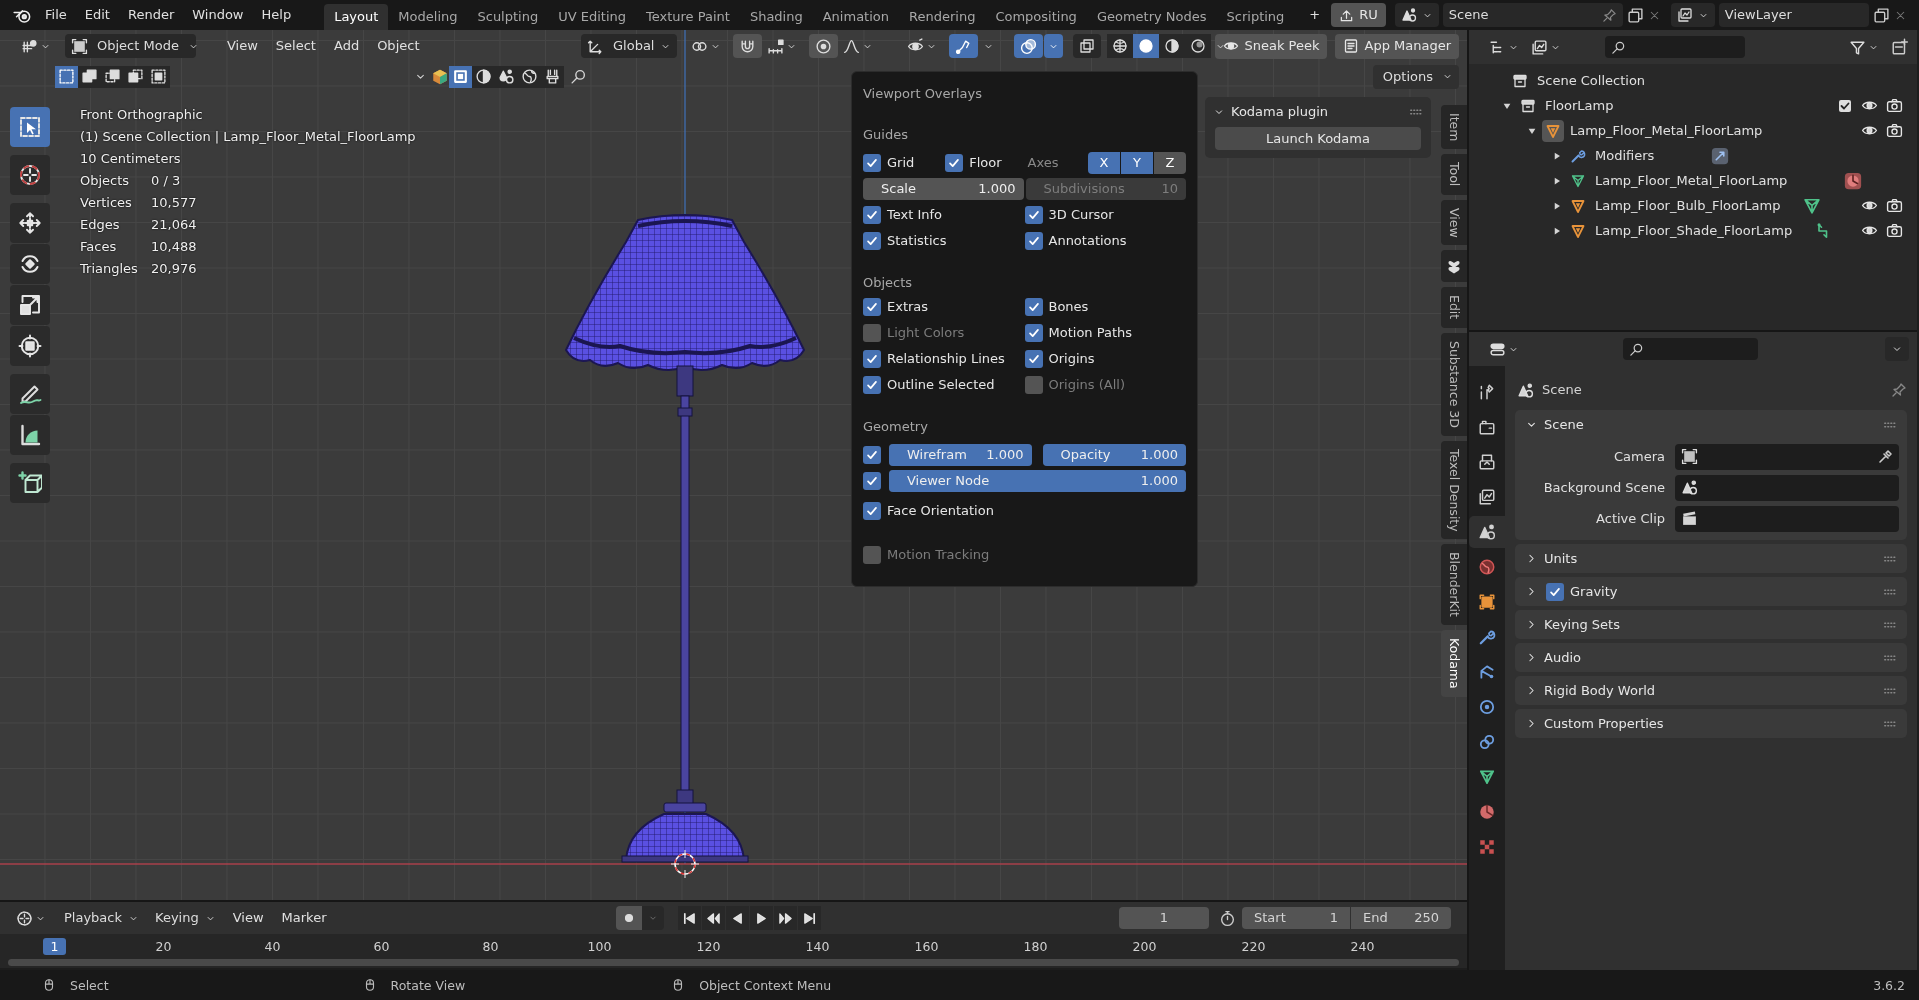  What do you see at coordinates (151, 15) in the screenshot?
I see `menu-item: Render` at bounding box center [151, 15].